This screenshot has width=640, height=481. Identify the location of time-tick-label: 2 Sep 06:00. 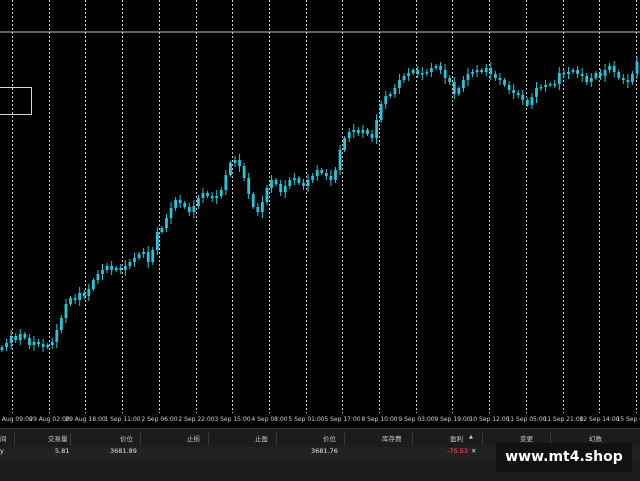
(159, 419).